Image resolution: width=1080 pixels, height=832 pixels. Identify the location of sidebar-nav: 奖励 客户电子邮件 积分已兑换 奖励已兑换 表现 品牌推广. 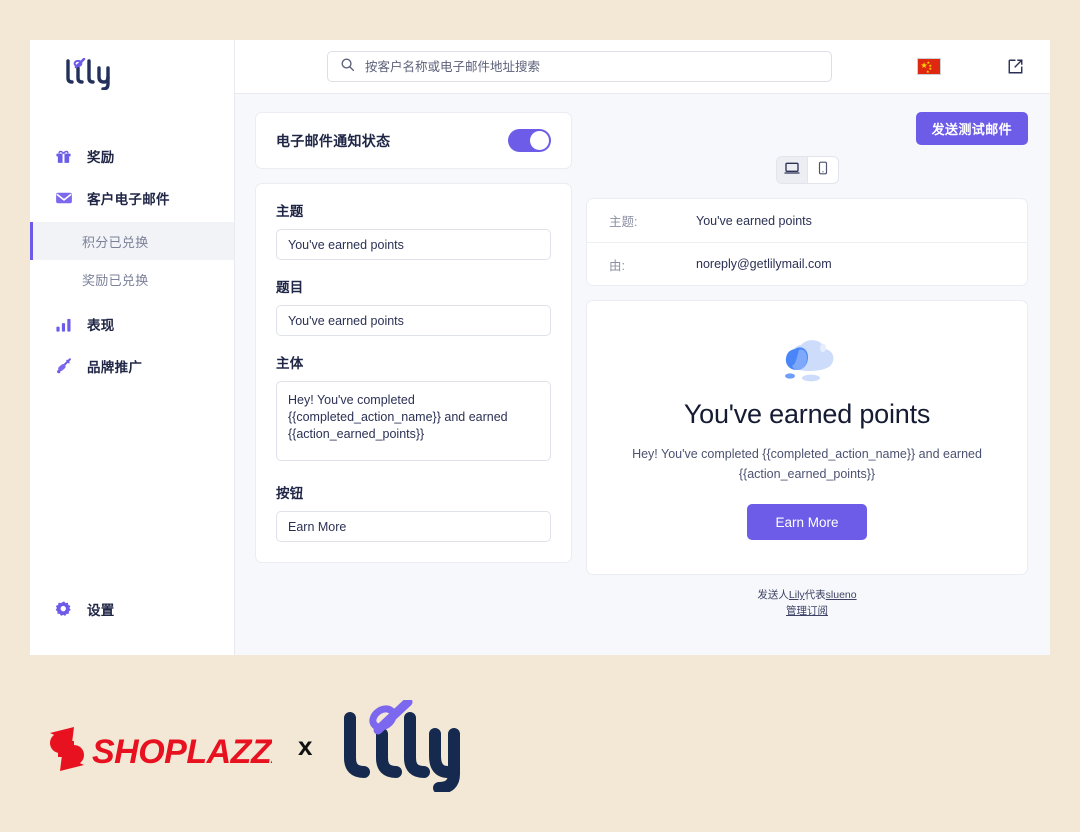
(132, 364).